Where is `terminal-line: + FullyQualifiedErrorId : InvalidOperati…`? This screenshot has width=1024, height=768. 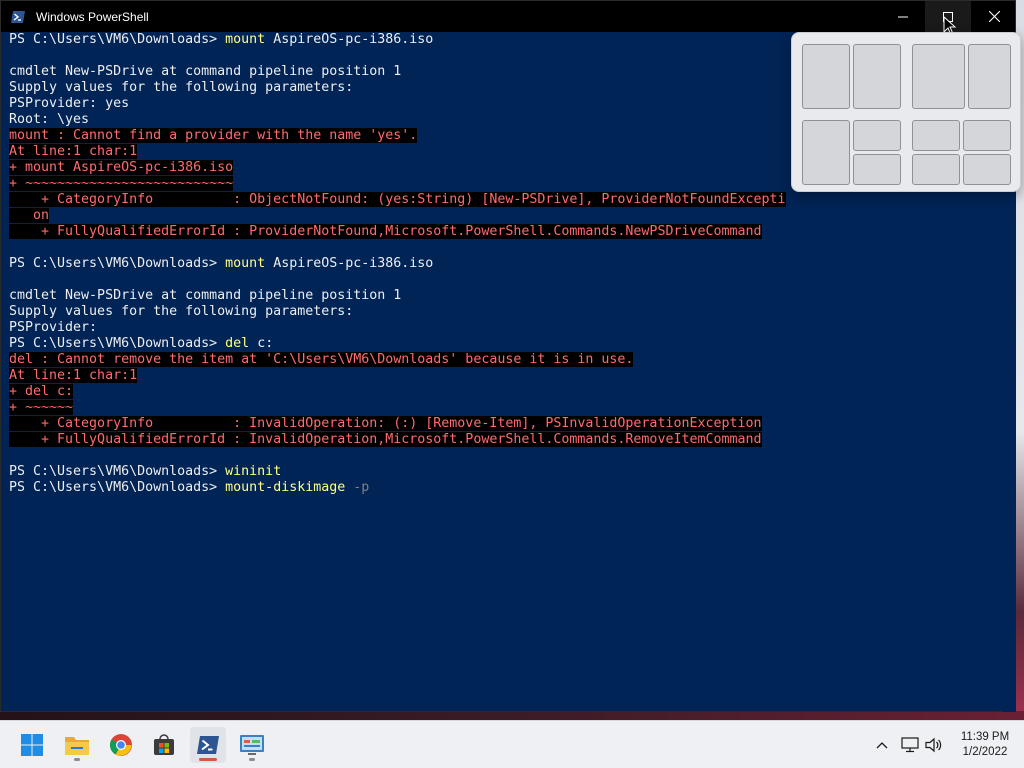
terminal-line: + FullyQualifiedErrorId : InvalidOperati… is located at coordinates (506, 440).